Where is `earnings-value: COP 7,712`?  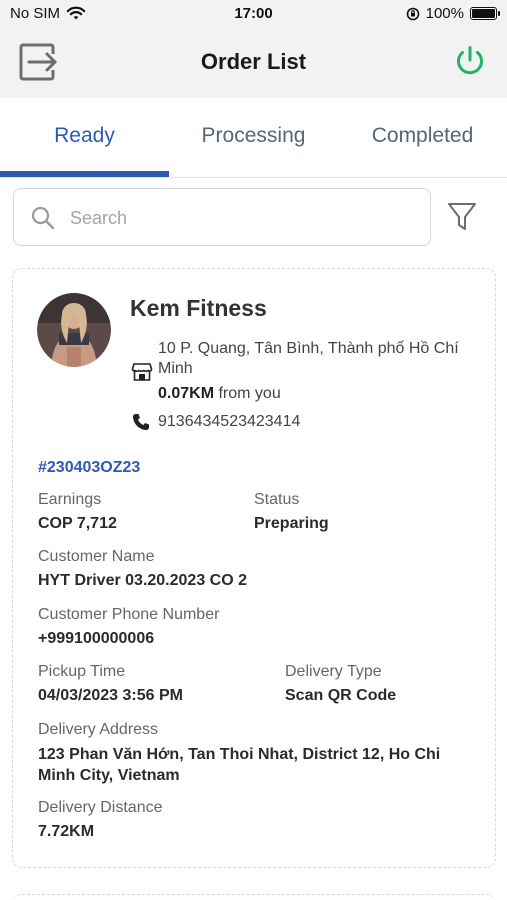
earnings-value: COP 7,712 is located at coordinates (77, 523).